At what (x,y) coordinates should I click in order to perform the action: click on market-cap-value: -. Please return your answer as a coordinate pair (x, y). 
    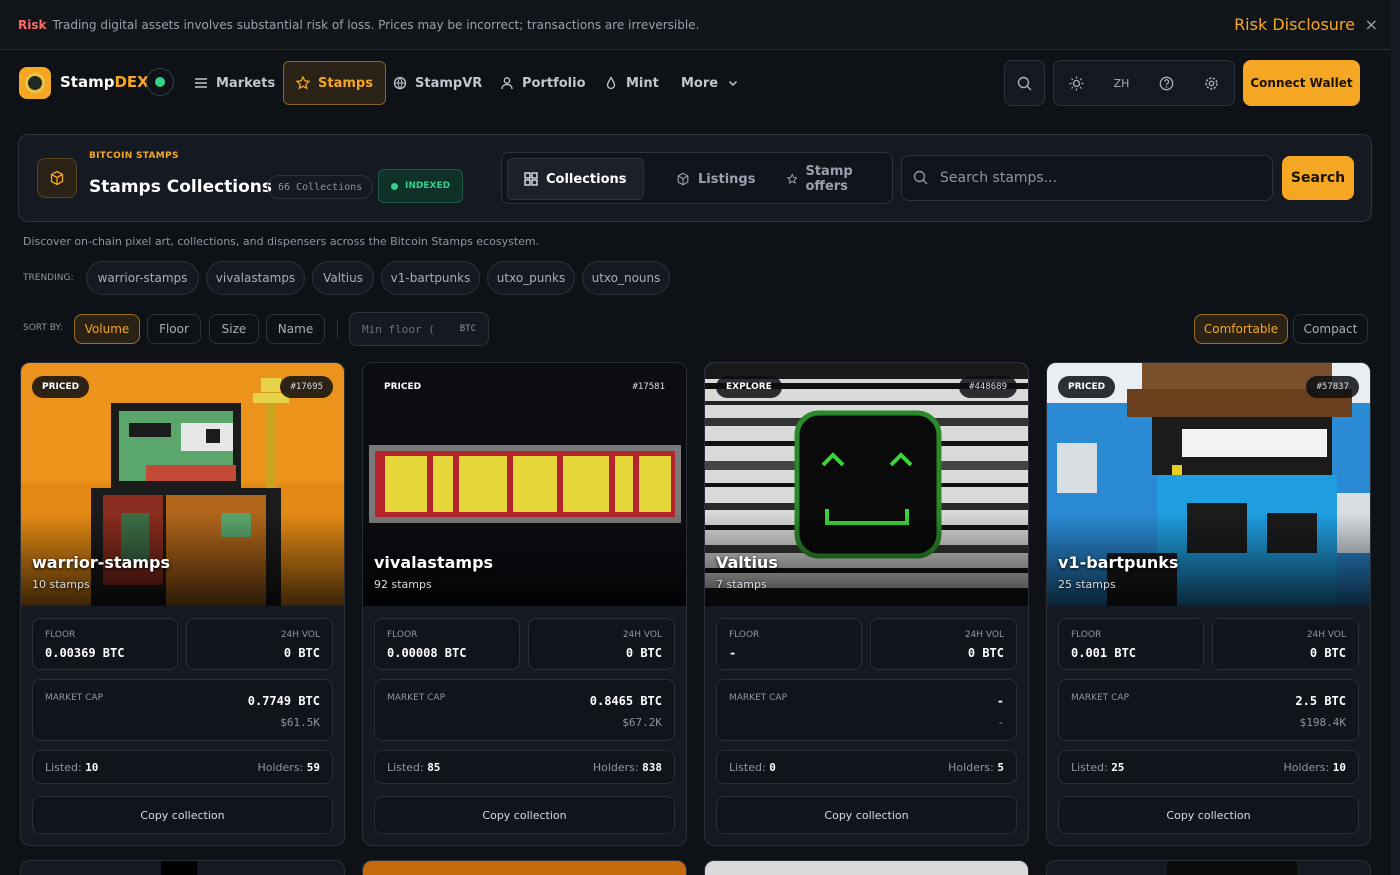
    Looking at the image, I should click on (1000, 701).